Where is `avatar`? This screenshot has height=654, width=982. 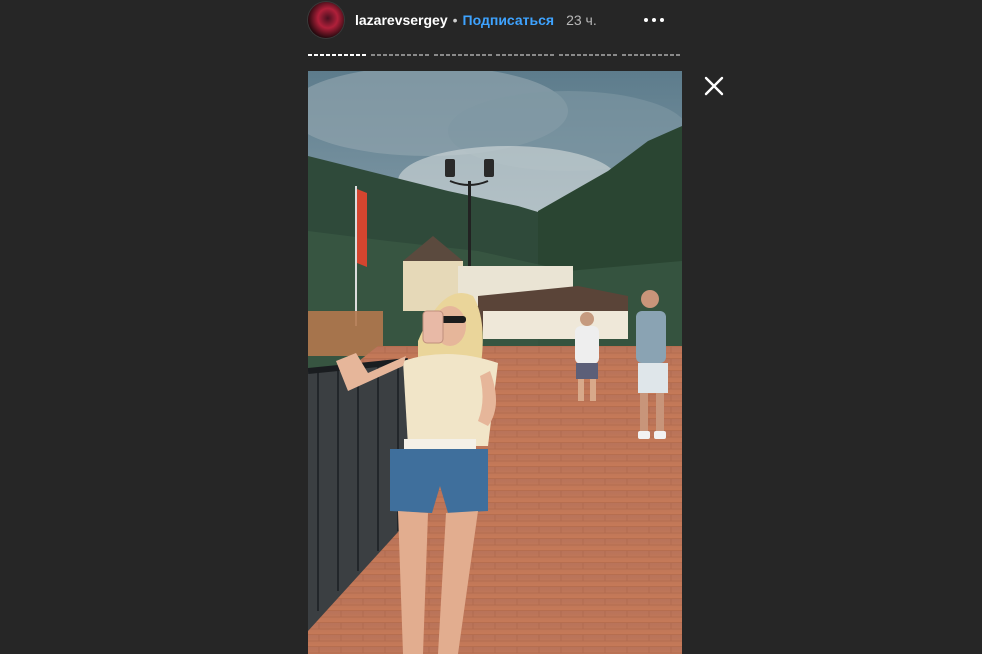
avatar is located at coordinates (326, 20).